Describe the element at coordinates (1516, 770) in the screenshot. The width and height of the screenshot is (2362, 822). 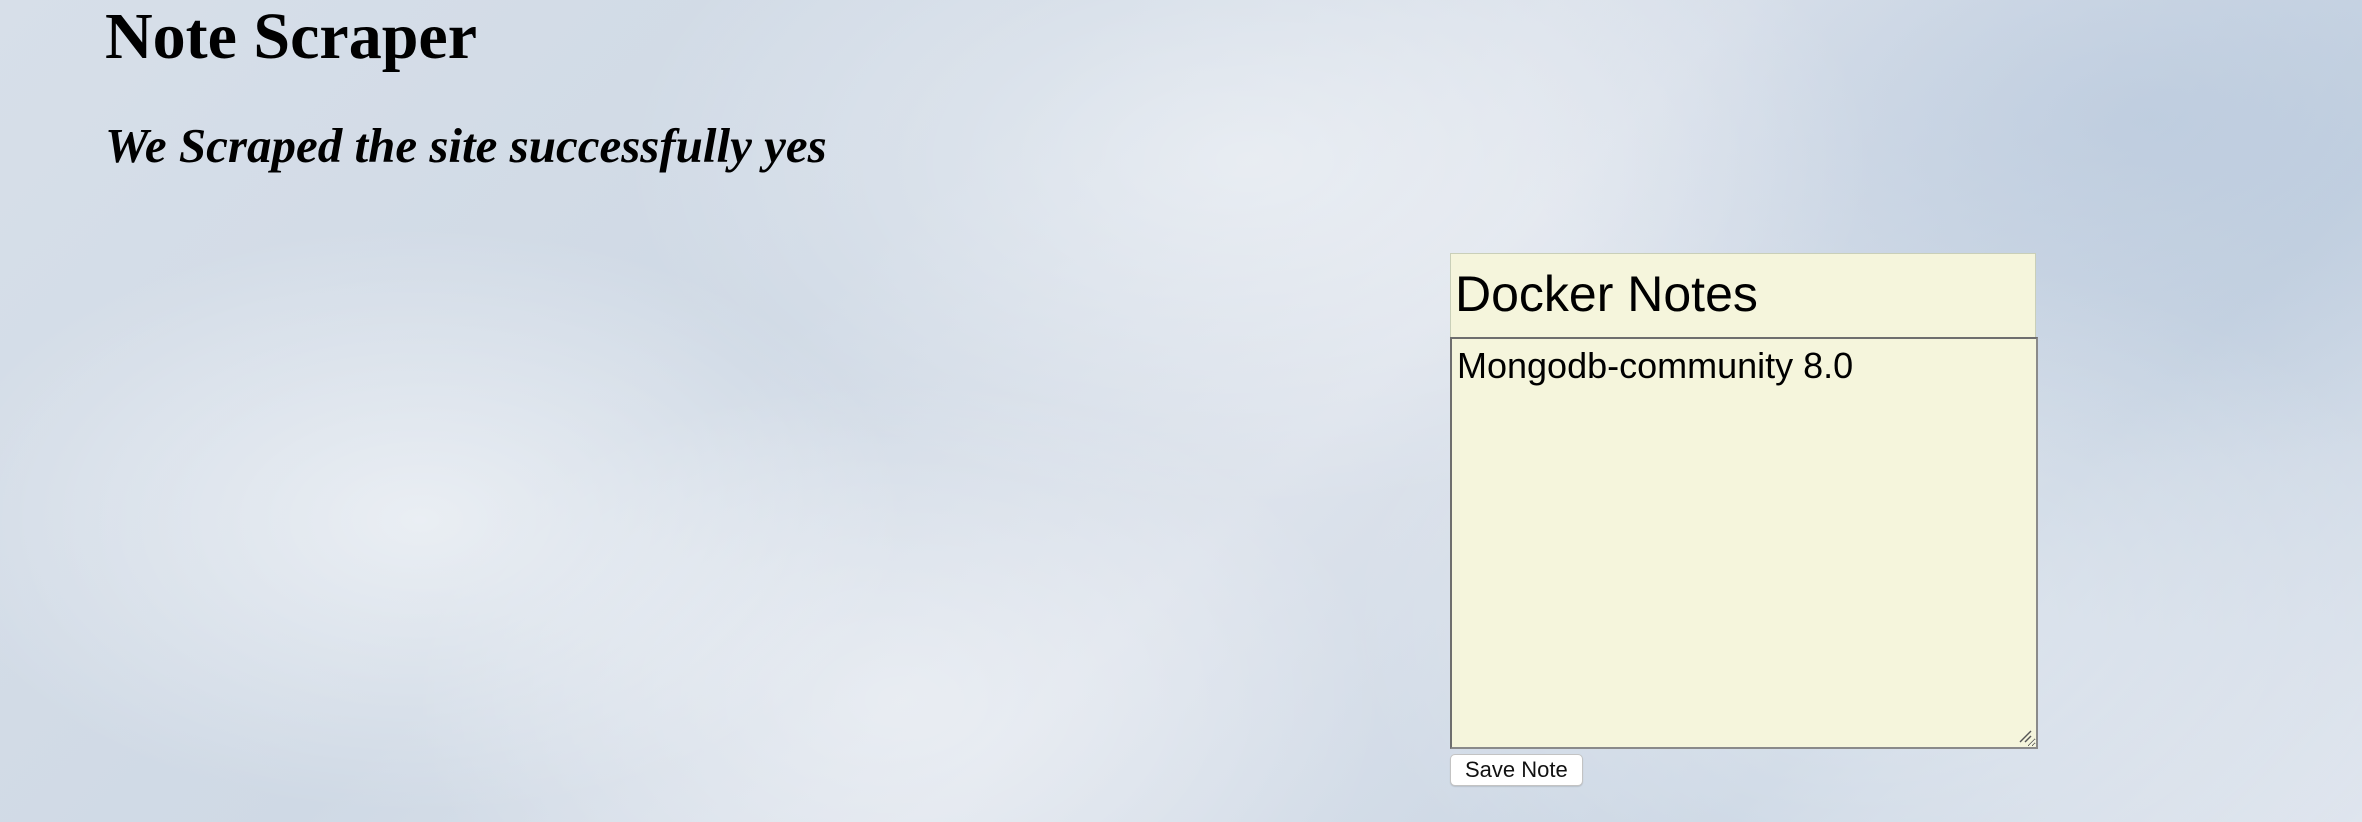
I see `save-note-button: Save Note` at that location.